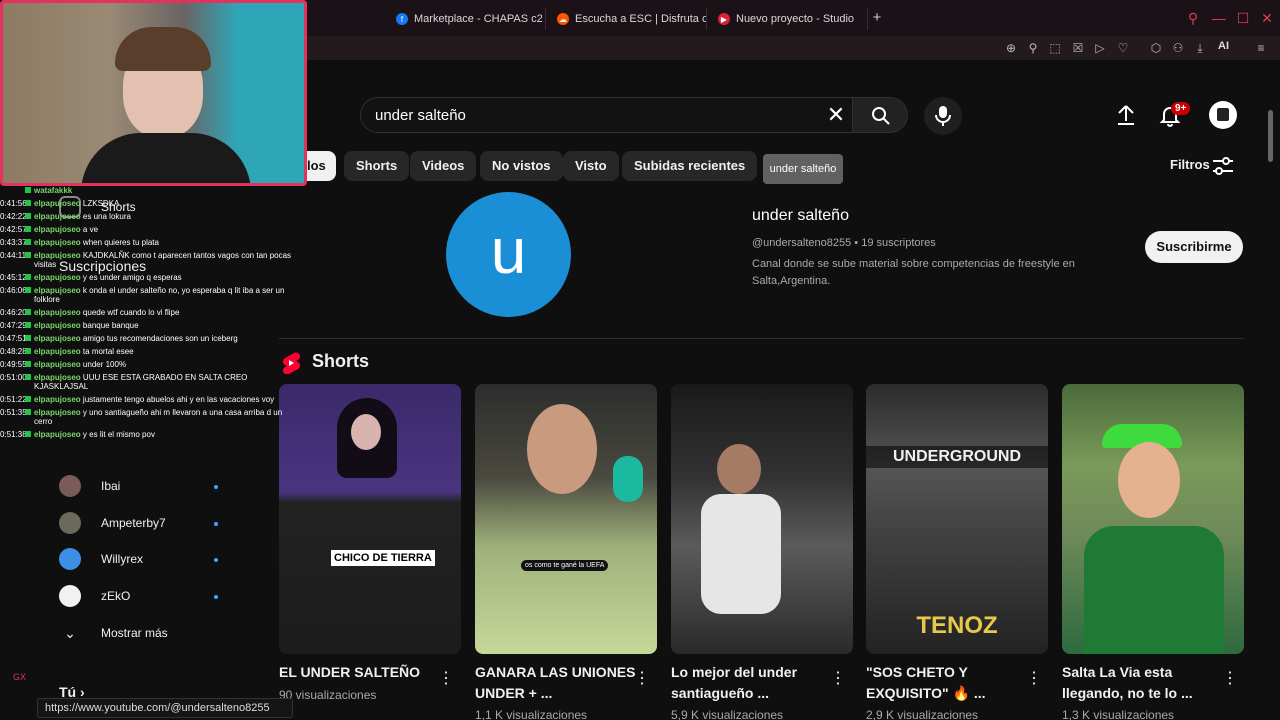 This screenshot has height=720, width=1280. What do you see at coordinates (1223, 166) in the screenshot?
I see `filters-icon` at bounding box center [1223, 166].